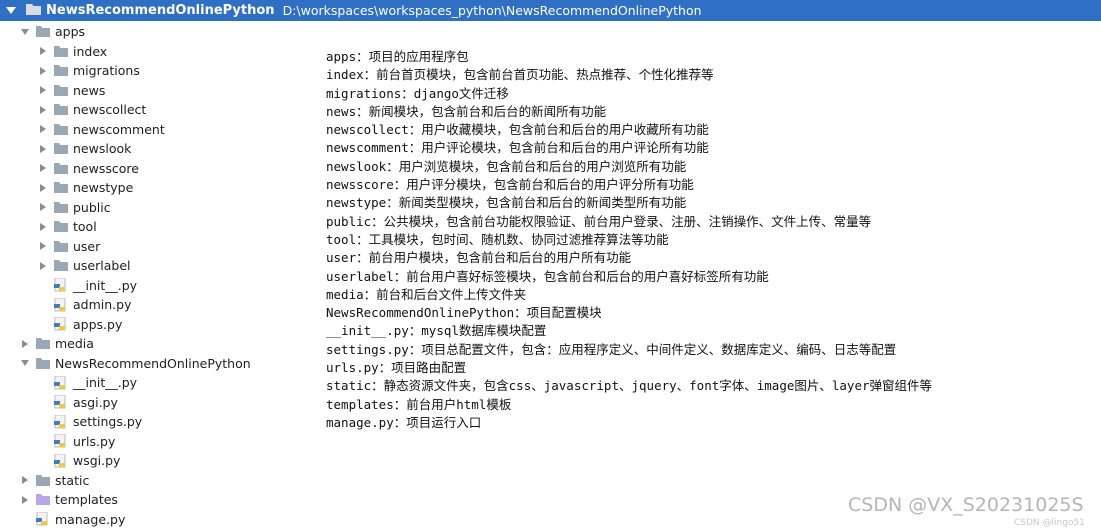  Describe the element at coordinates (466, 111) in the screenshot. I see `note-line: news：新闻模块，包含前台和后台的新闻所有功能` at that location.